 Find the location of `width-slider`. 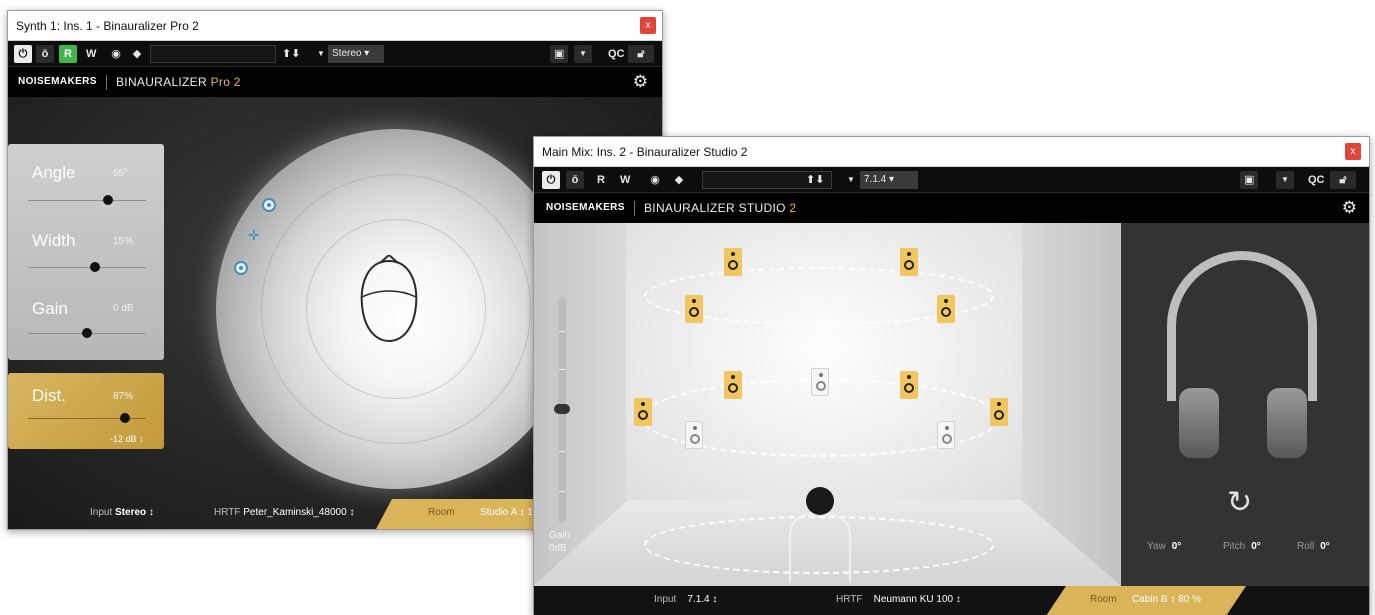

width-slider is located at coordinates (87, 267).